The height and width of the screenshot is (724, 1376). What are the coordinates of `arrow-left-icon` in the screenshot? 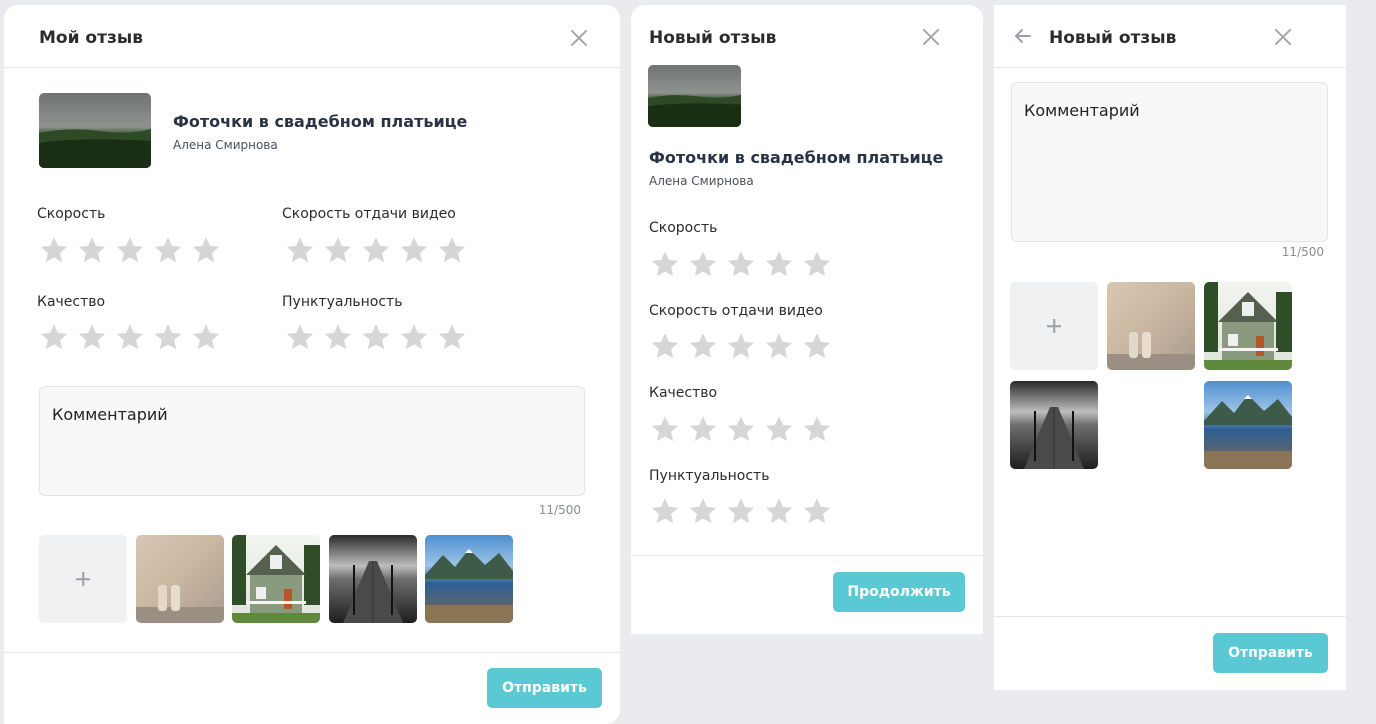 It's located at (1023, 36).